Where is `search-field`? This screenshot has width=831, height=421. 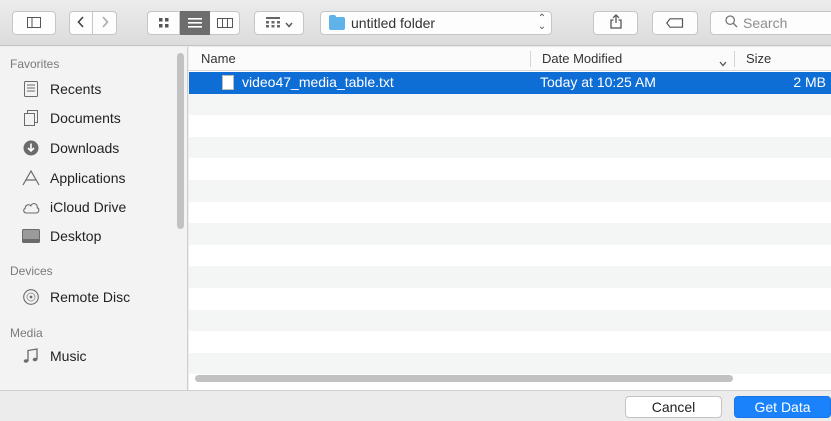
search-field is located at coordinates (770, 23).